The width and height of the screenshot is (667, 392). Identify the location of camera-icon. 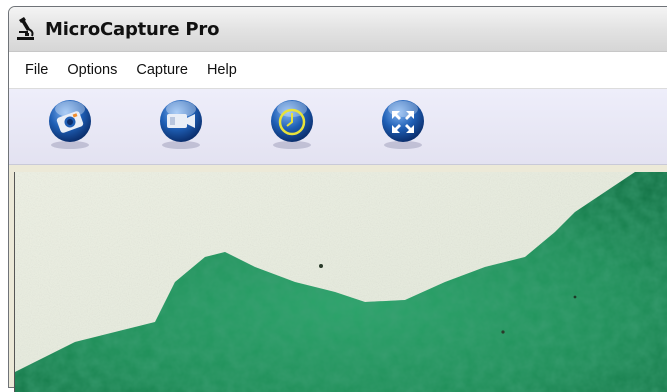
(70, 124).